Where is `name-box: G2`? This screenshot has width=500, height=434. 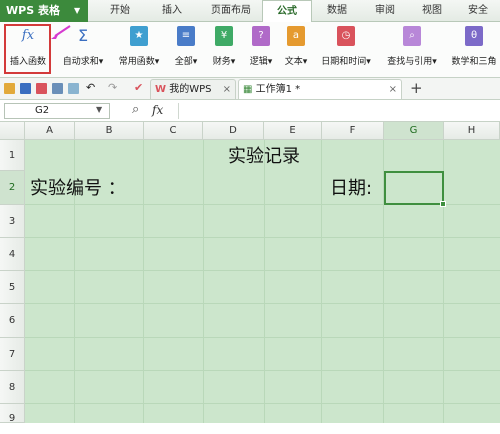 name-box: G2 is located at coordinates (57, 111).